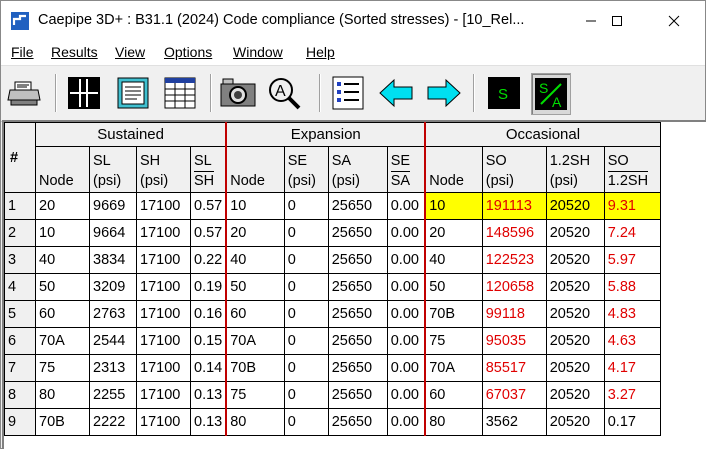 The image size is (706, 449). I want to click on so-cell: 191113, so click(514, 206).